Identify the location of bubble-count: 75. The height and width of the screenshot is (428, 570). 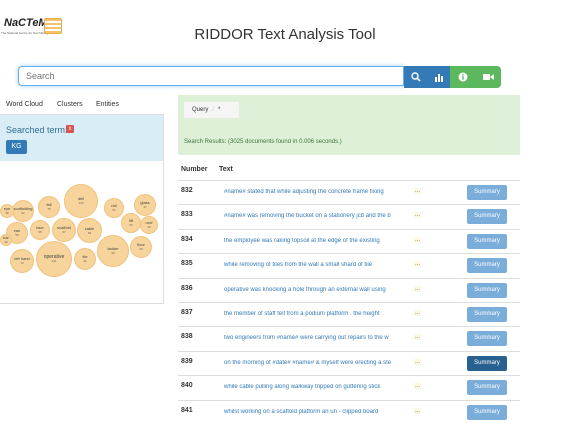
(49, 209).